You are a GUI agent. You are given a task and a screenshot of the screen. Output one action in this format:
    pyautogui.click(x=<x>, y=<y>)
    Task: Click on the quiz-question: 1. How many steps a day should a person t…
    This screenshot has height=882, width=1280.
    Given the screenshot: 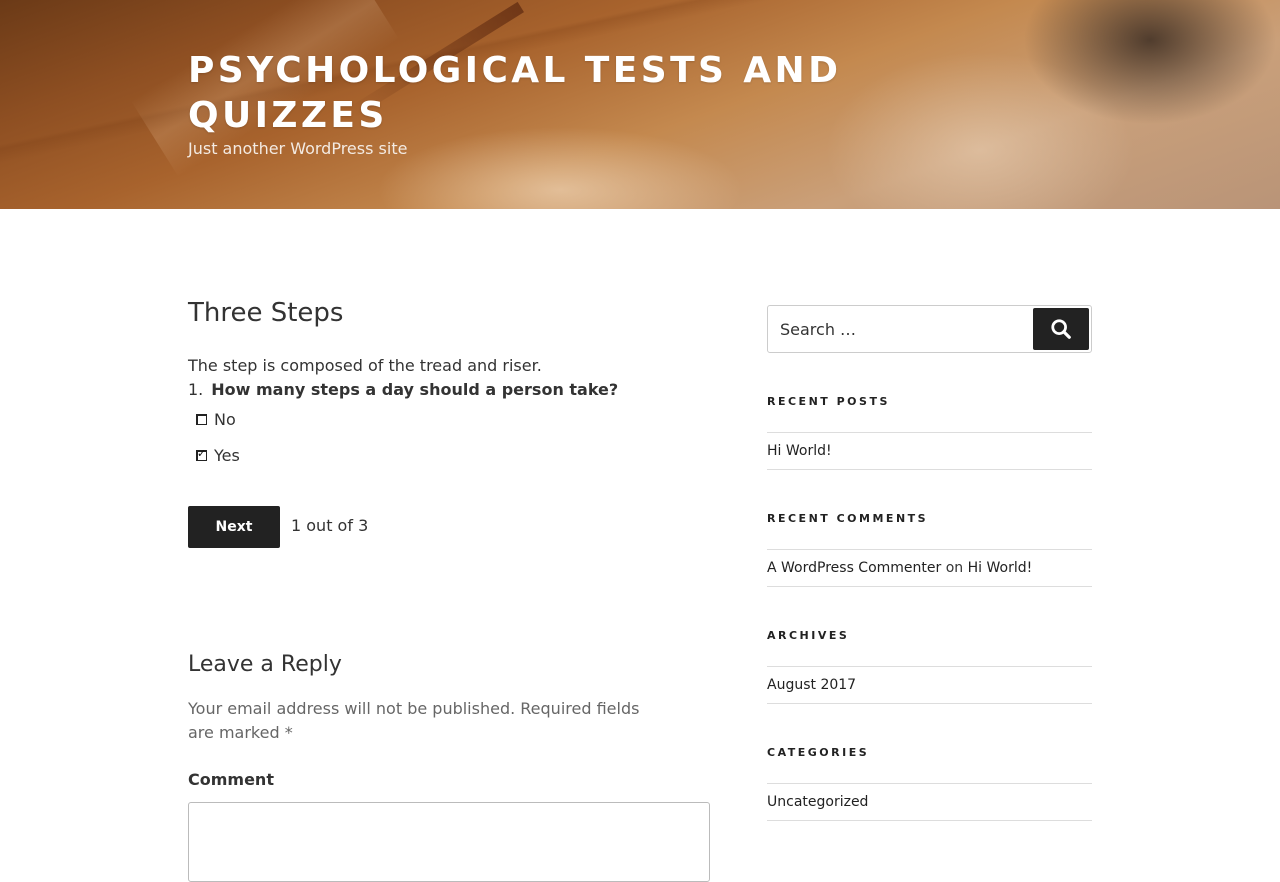 What is the action you would take?
    pyautogui.click(x=403, y=389)
    